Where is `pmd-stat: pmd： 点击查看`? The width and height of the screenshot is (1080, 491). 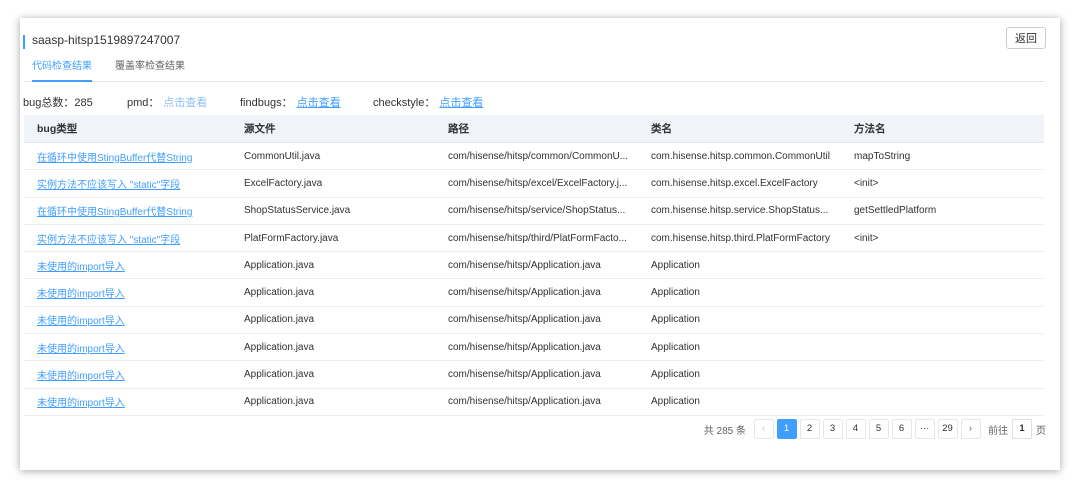 pmd-stat: pmd： 点击查看 is located at coordinates (167, 102).